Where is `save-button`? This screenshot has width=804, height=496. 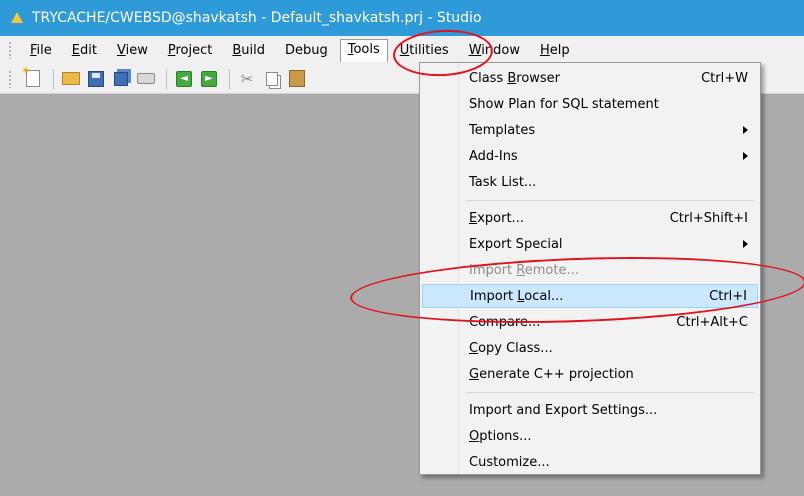
save-button is located at coordinates (96, 79).